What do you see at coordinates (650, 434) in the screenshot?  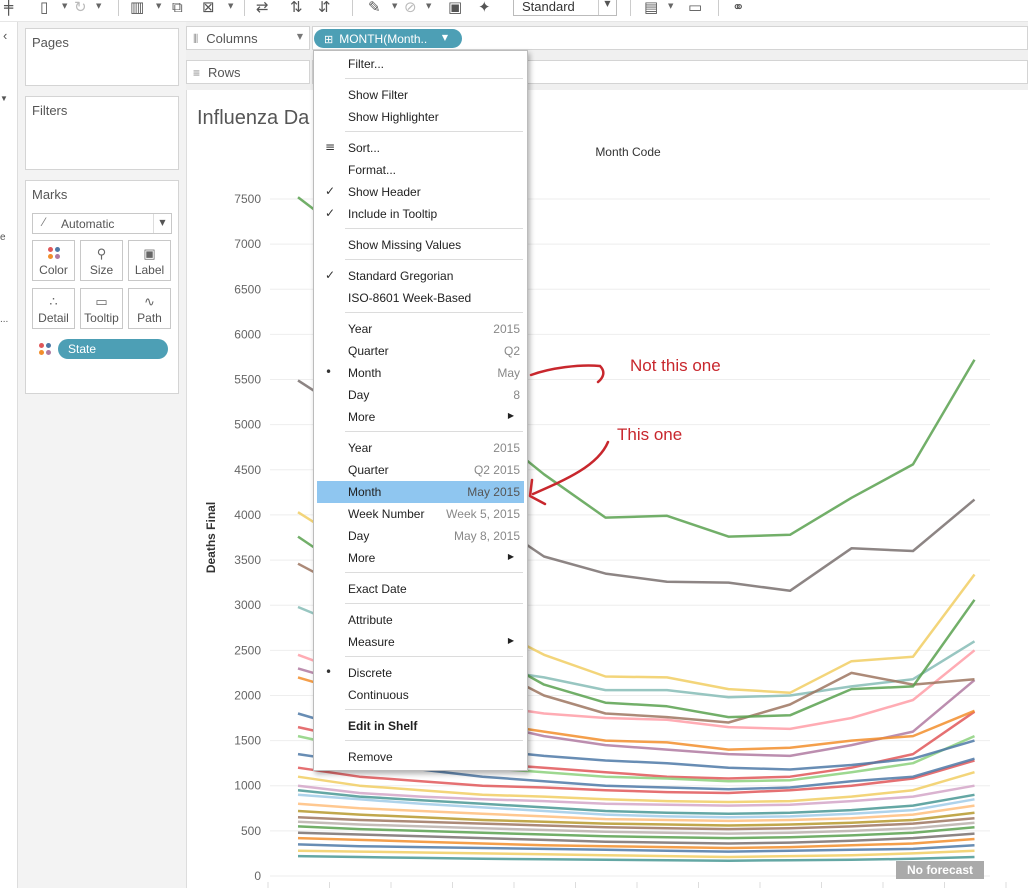 I see `annotation-this-one: This one` at bounding box center [650, 434].